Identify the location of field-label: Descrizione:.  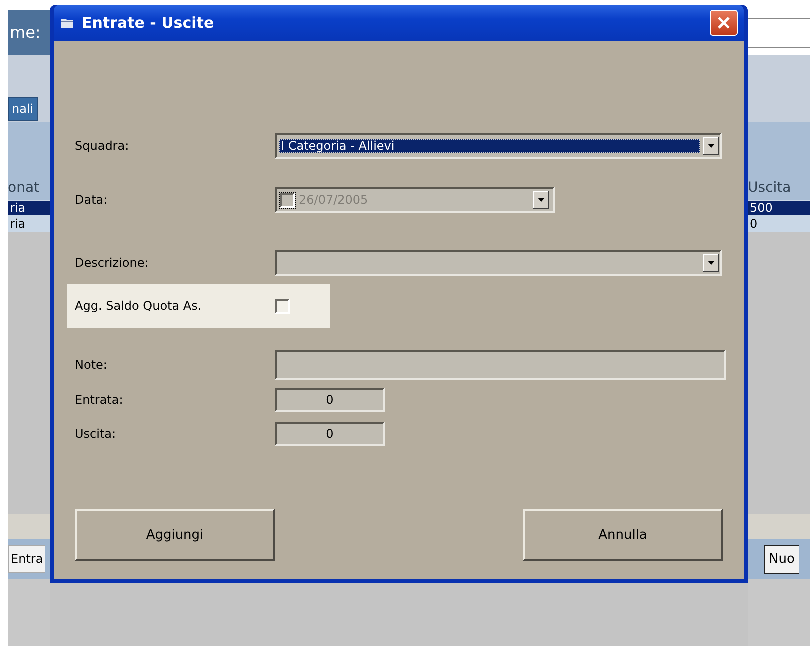
(112, 263).